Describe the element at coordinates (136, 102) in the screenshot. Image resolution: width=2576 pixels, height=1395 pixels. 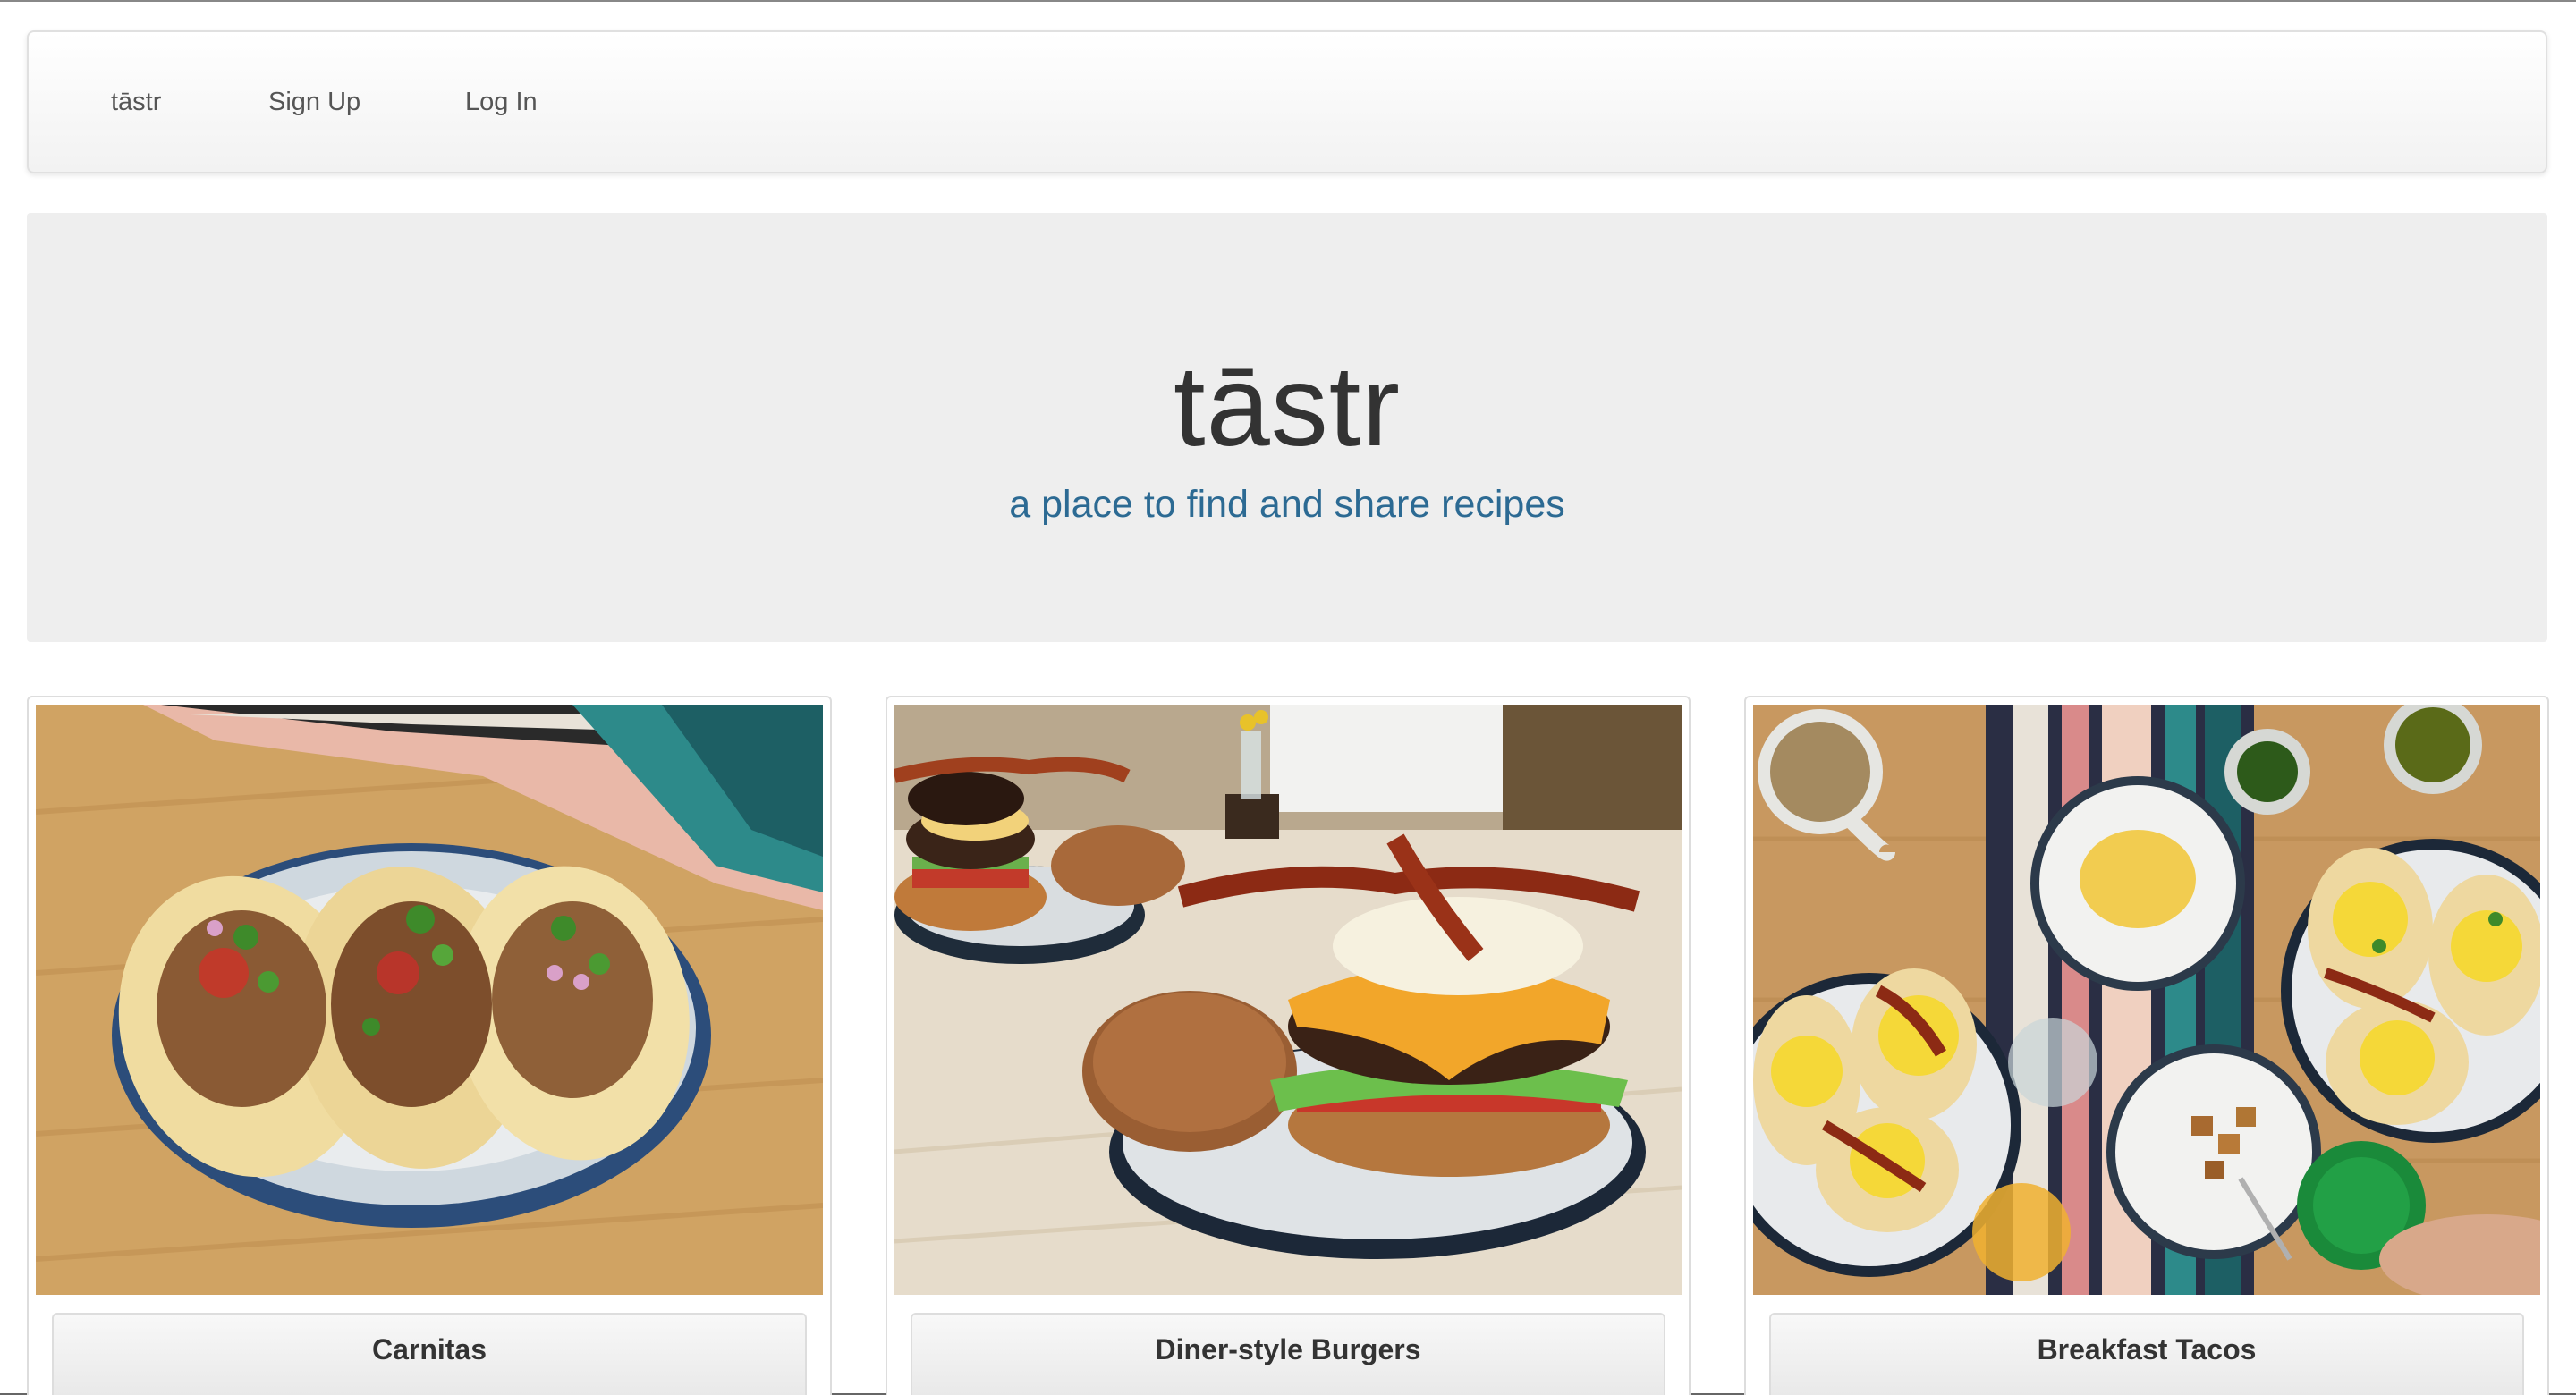
I see `nav-brand-link: tāstr` at that location.